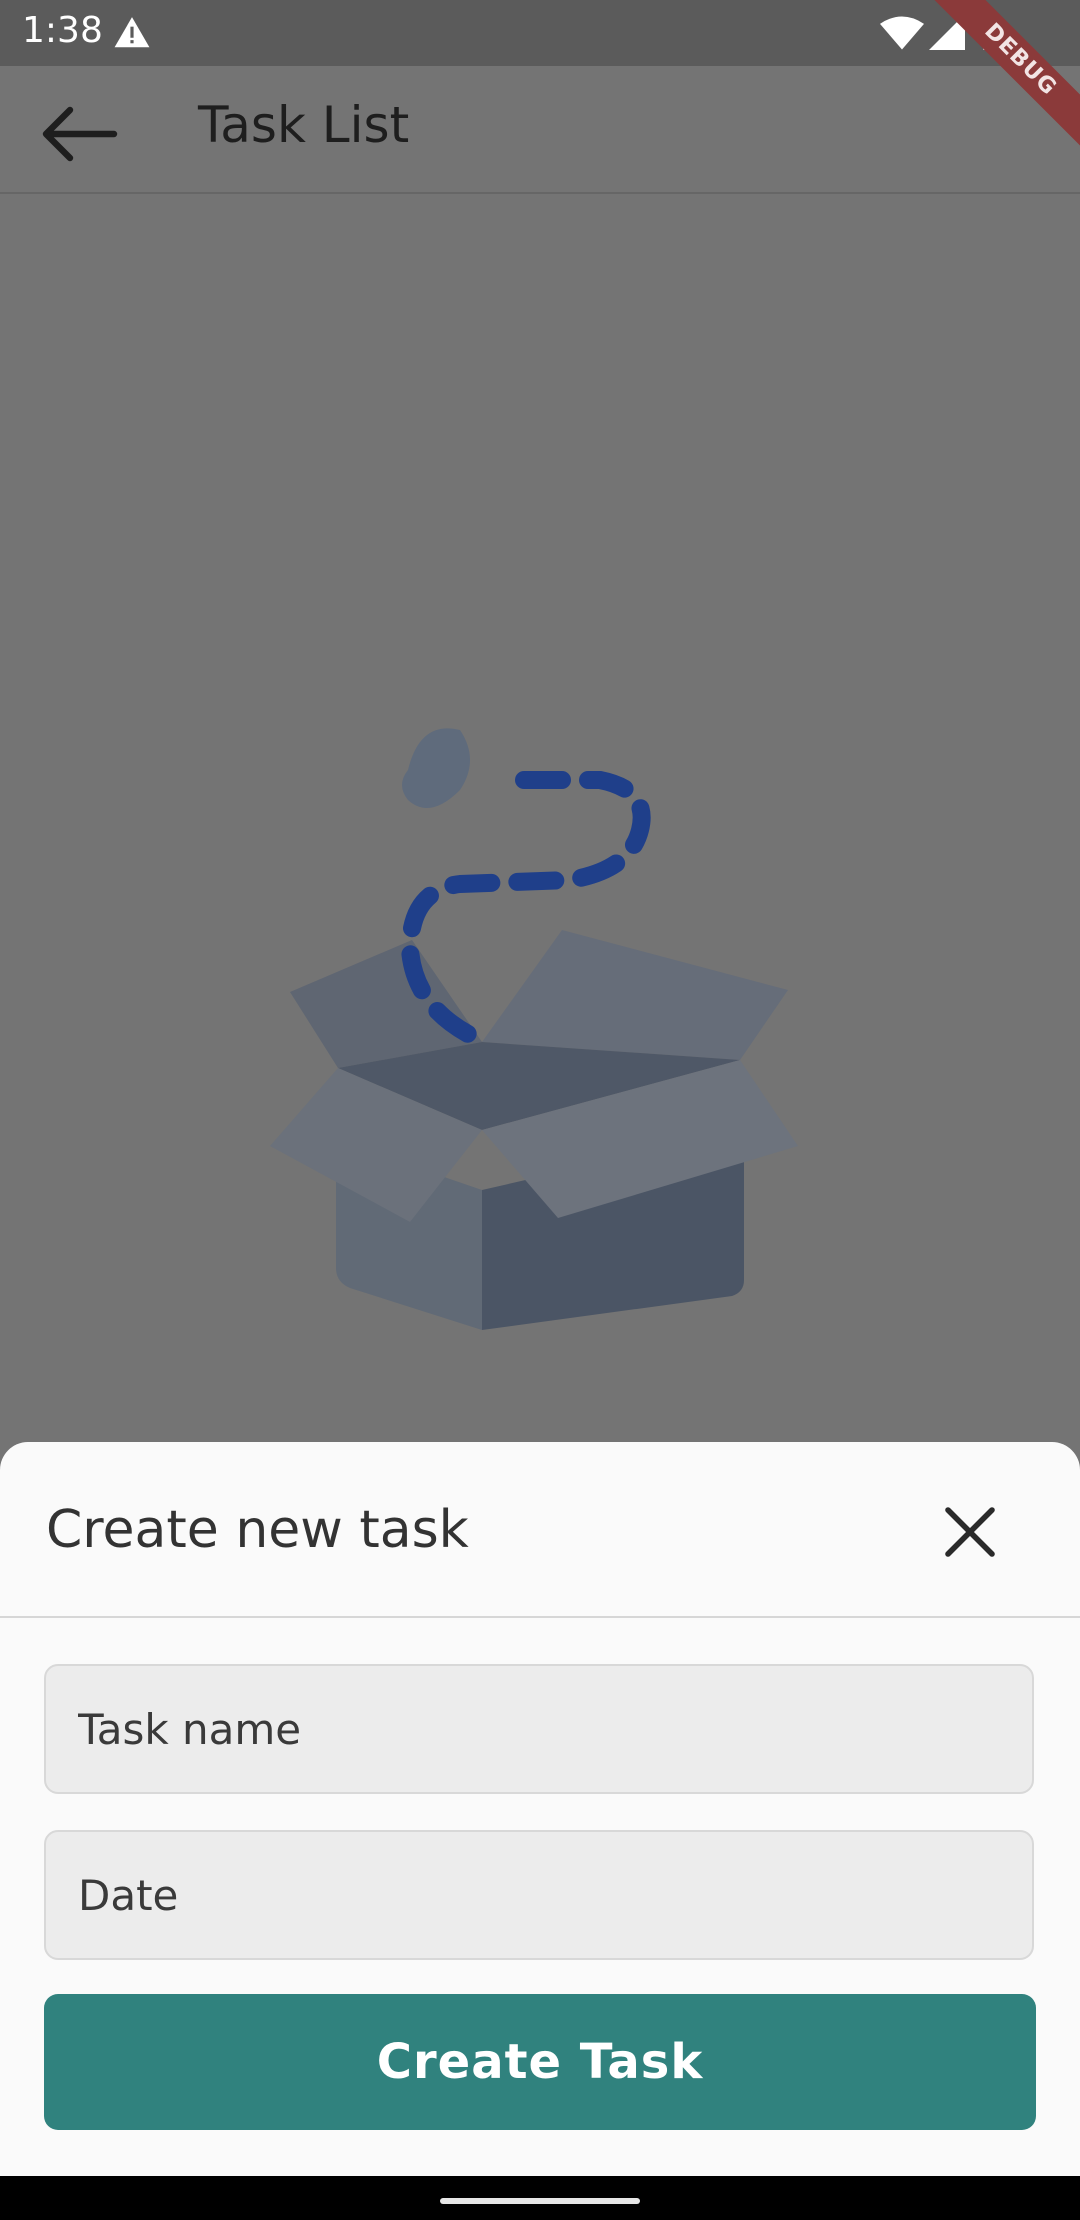 This screenshot has height=2220, width=1080. I want to click on date-input, so click(539, 1895).